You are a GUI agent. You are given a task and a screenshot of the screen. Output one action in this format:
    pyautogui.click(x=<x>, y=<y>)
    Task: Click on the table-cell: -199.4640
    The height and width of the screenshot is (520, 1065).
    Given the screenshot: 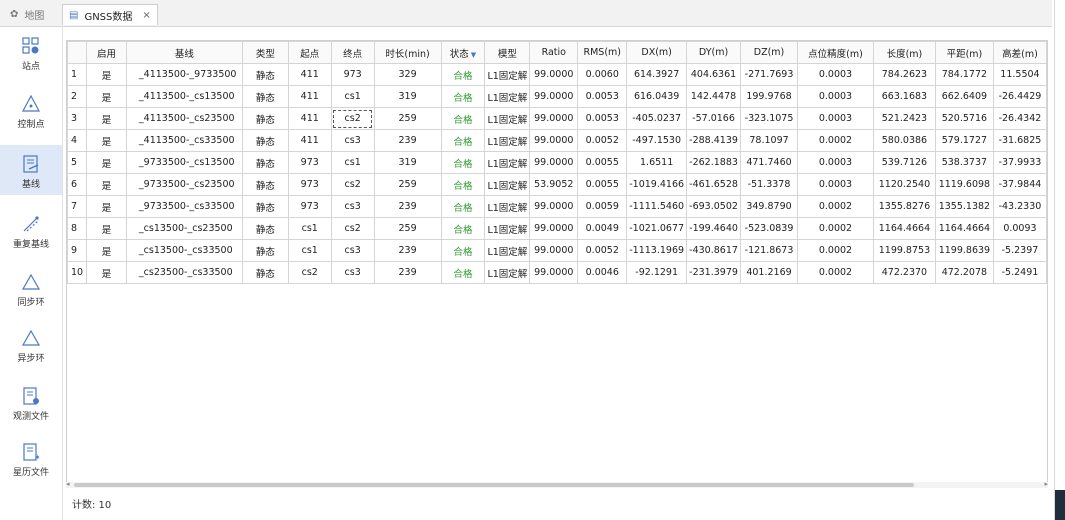 What is the action you would take?
    pyautogui.click(x=714, y=228)
    